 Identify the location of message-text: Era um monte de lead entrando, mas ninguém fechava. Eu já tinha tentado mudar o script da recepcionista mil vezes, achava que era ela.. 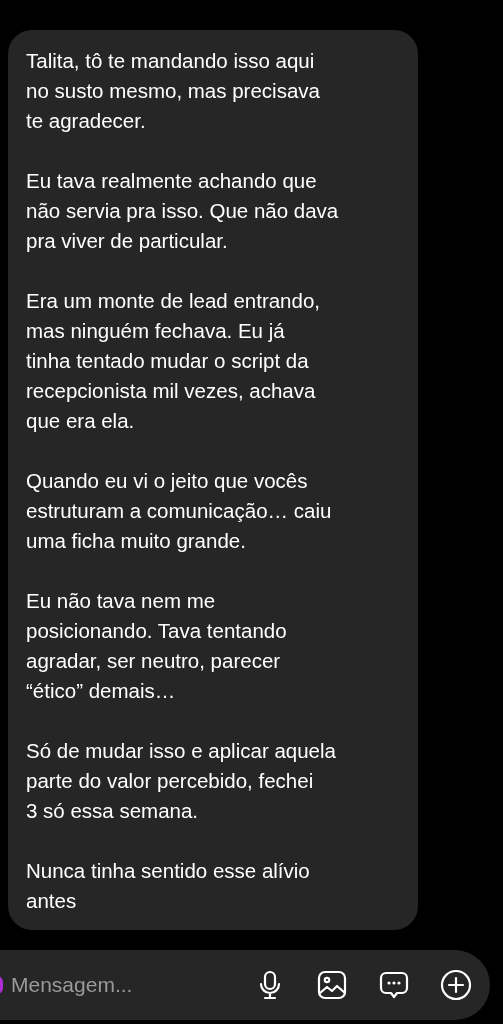
(174, 361).